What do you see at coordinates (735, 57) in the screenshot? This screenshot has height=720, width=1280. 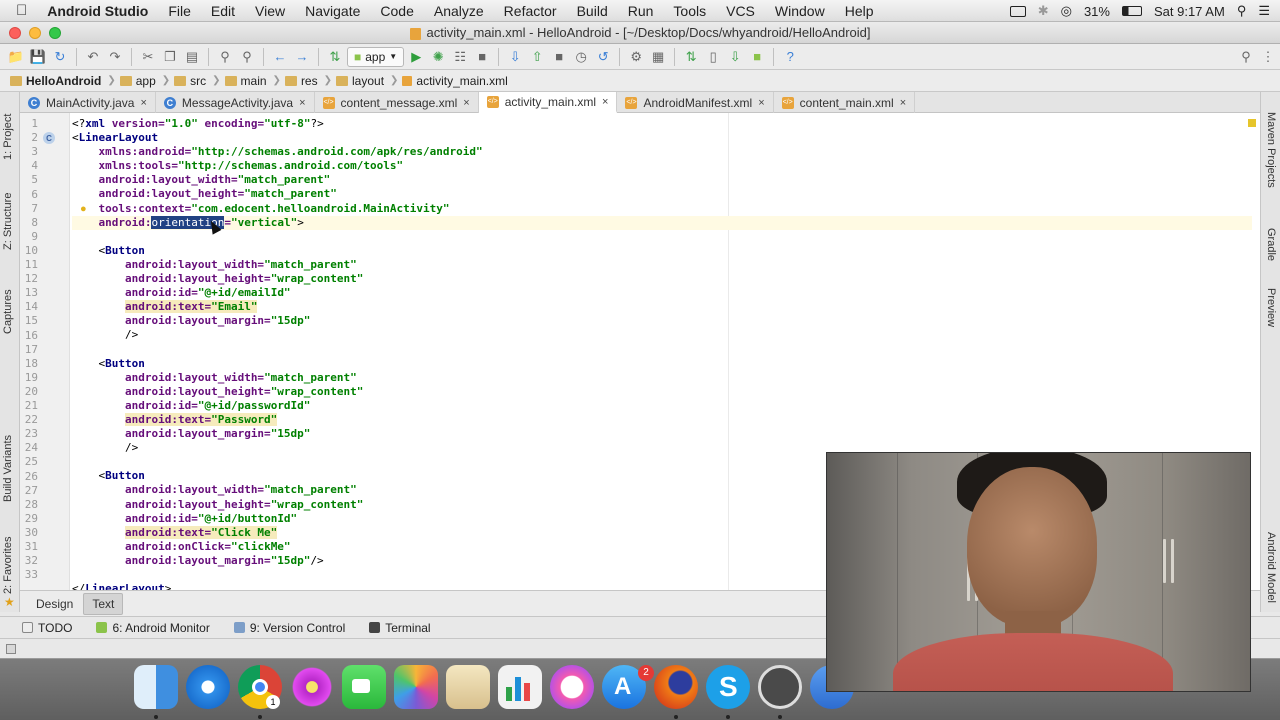 I see `sdk-manager-icon: ⇩` at bounding box center [735, 57].